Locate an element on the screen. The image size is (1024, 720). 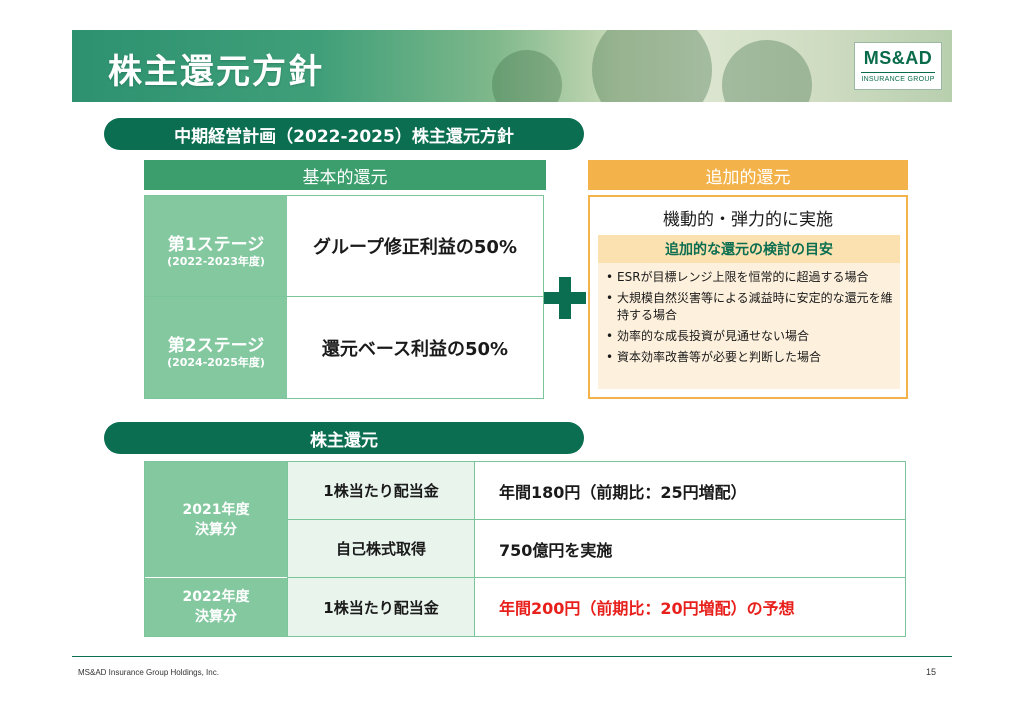
item-cell: 自己株式取得 is located at coordinates (381, 549).